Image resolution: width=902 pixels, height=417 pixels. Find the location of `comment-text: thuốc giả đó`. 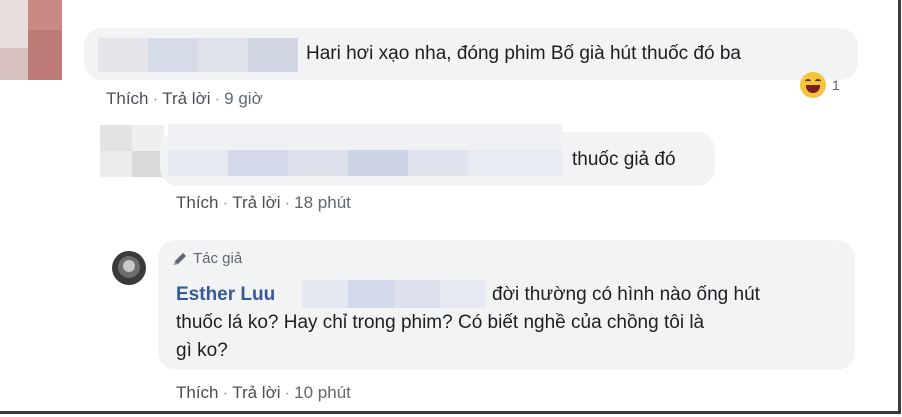

comment-text: thuốc giả đó is located at coordinates (624, 159).